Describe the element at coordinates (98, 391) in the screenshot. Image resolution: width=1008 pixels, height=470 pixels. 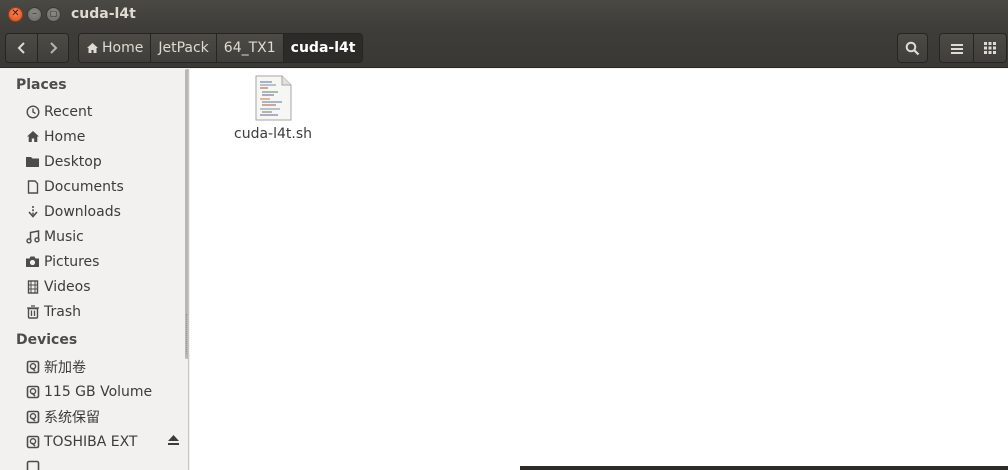
I see `sidebar-item-label: 115 GB Volume` at that location.